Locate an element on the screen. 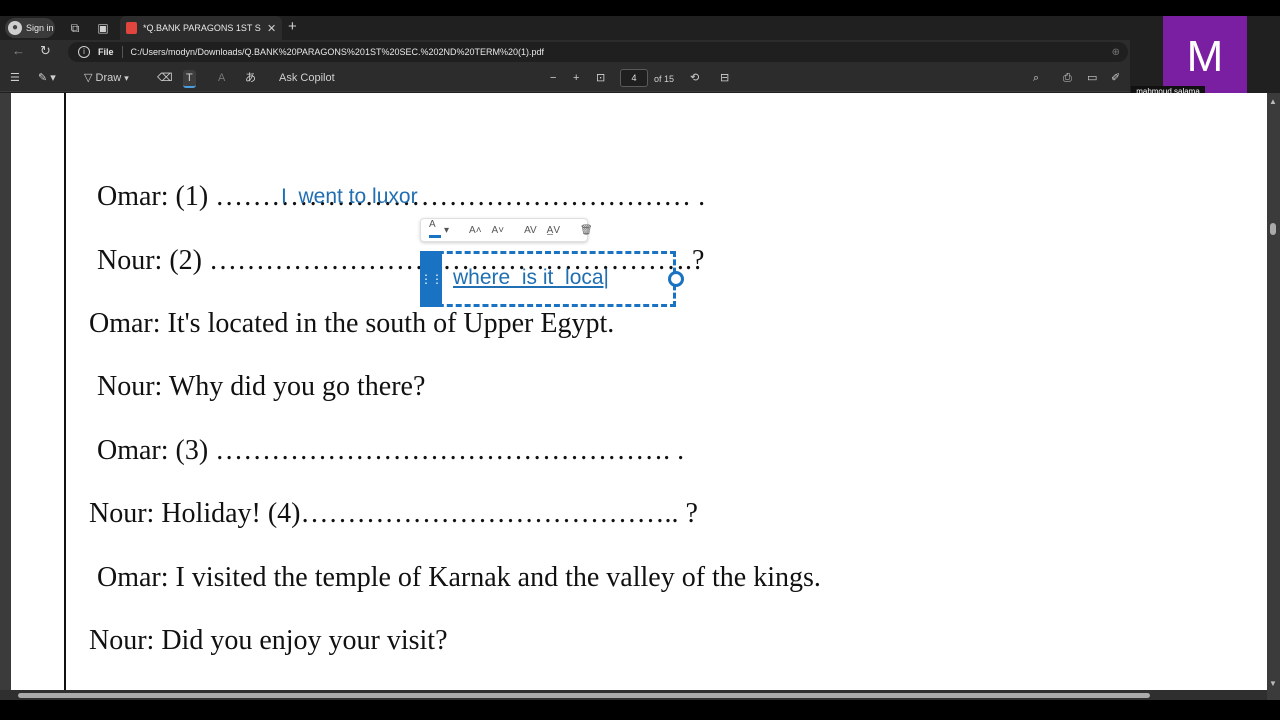 This screenshot has width=1280, height=720. user-avatar-icon: ● is located at coordinates (15, 28).